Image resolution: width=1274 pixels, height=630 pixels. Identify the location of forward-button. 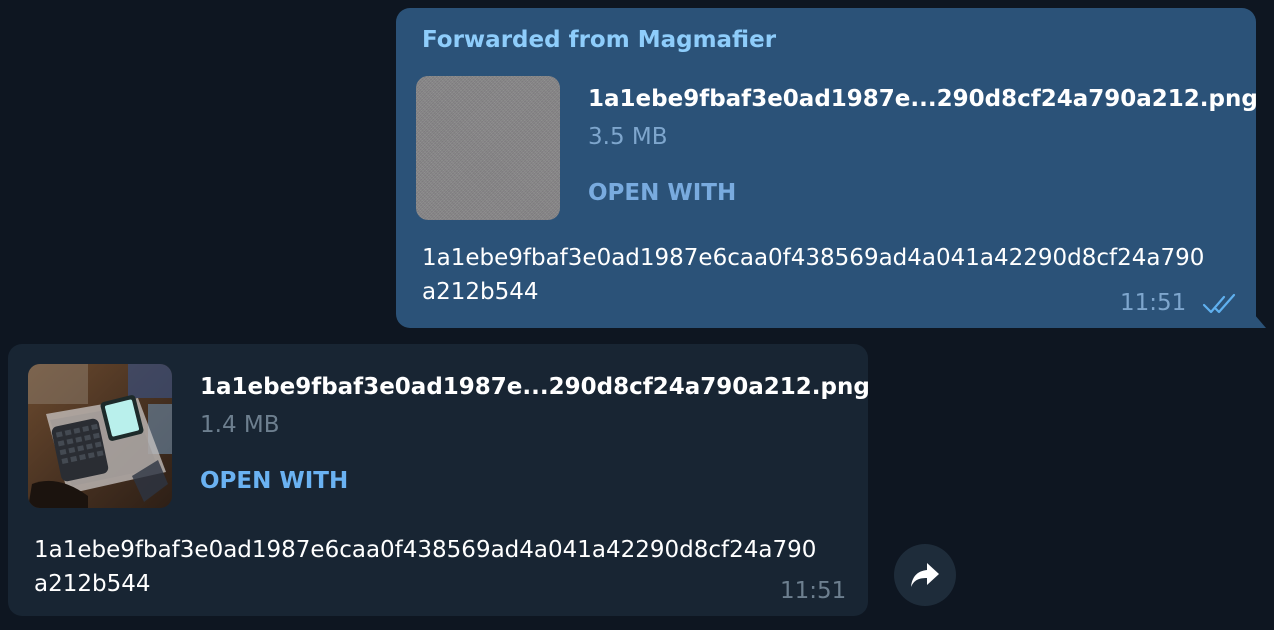
(925, 575).